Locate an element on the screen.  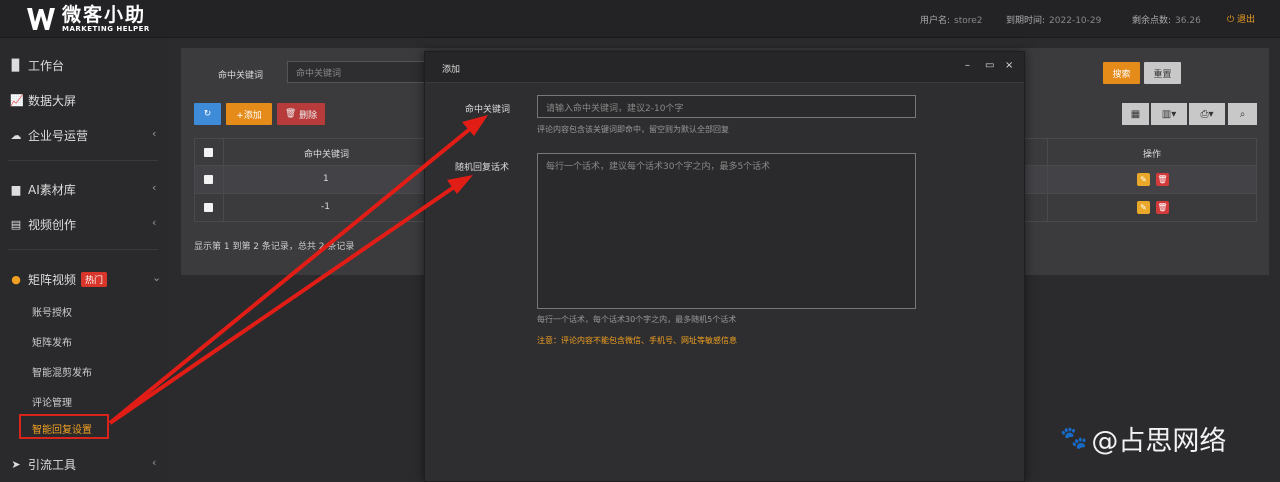
keyword-header: 命中关键词 is located at coordinates (327, 155).